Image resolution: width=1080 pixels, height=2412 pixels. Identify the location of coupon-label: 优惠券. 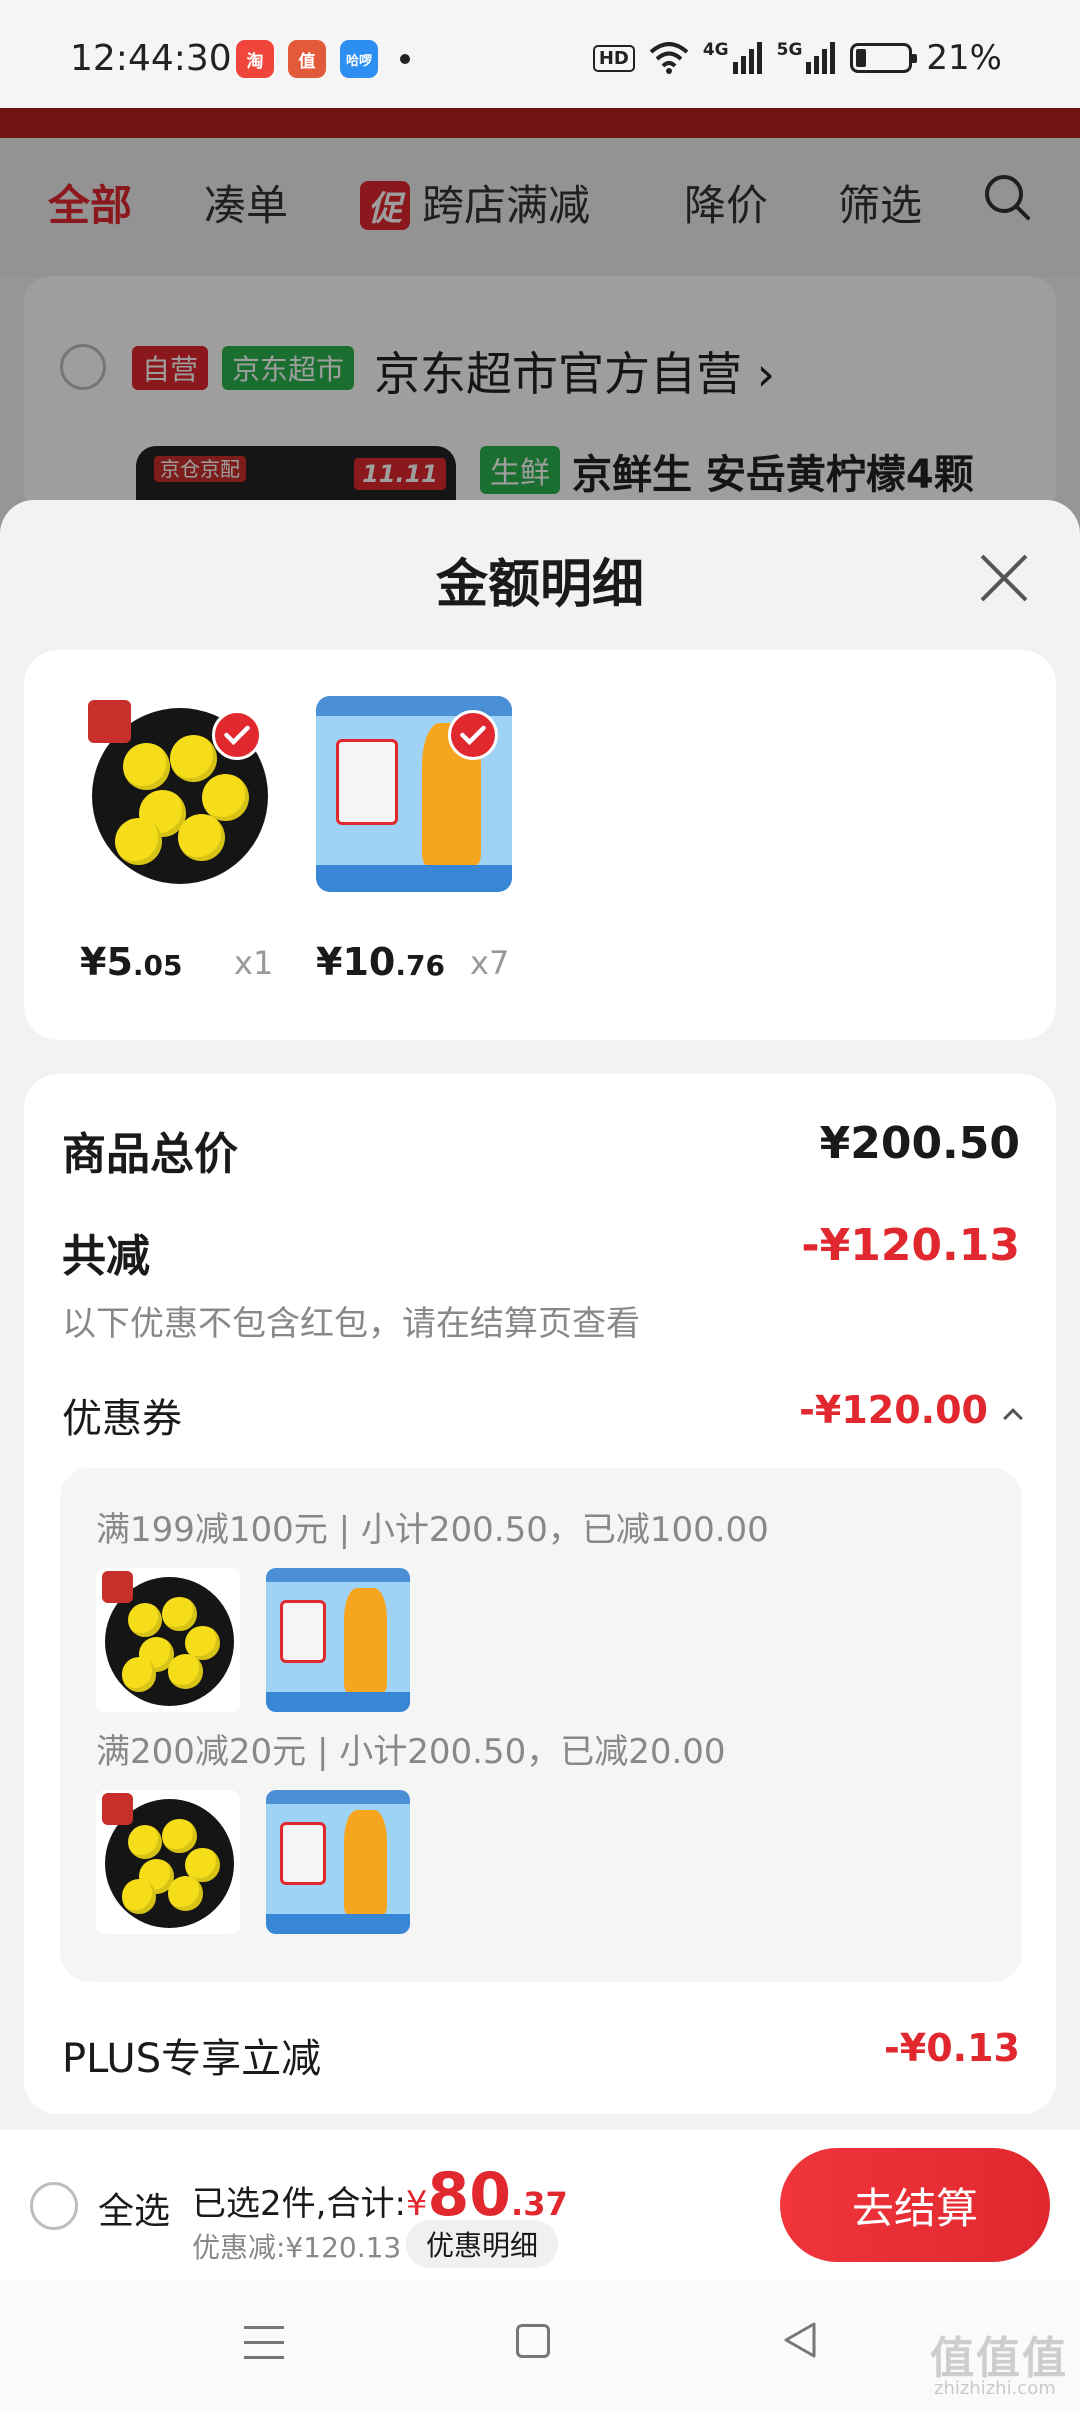
(122, 1419).